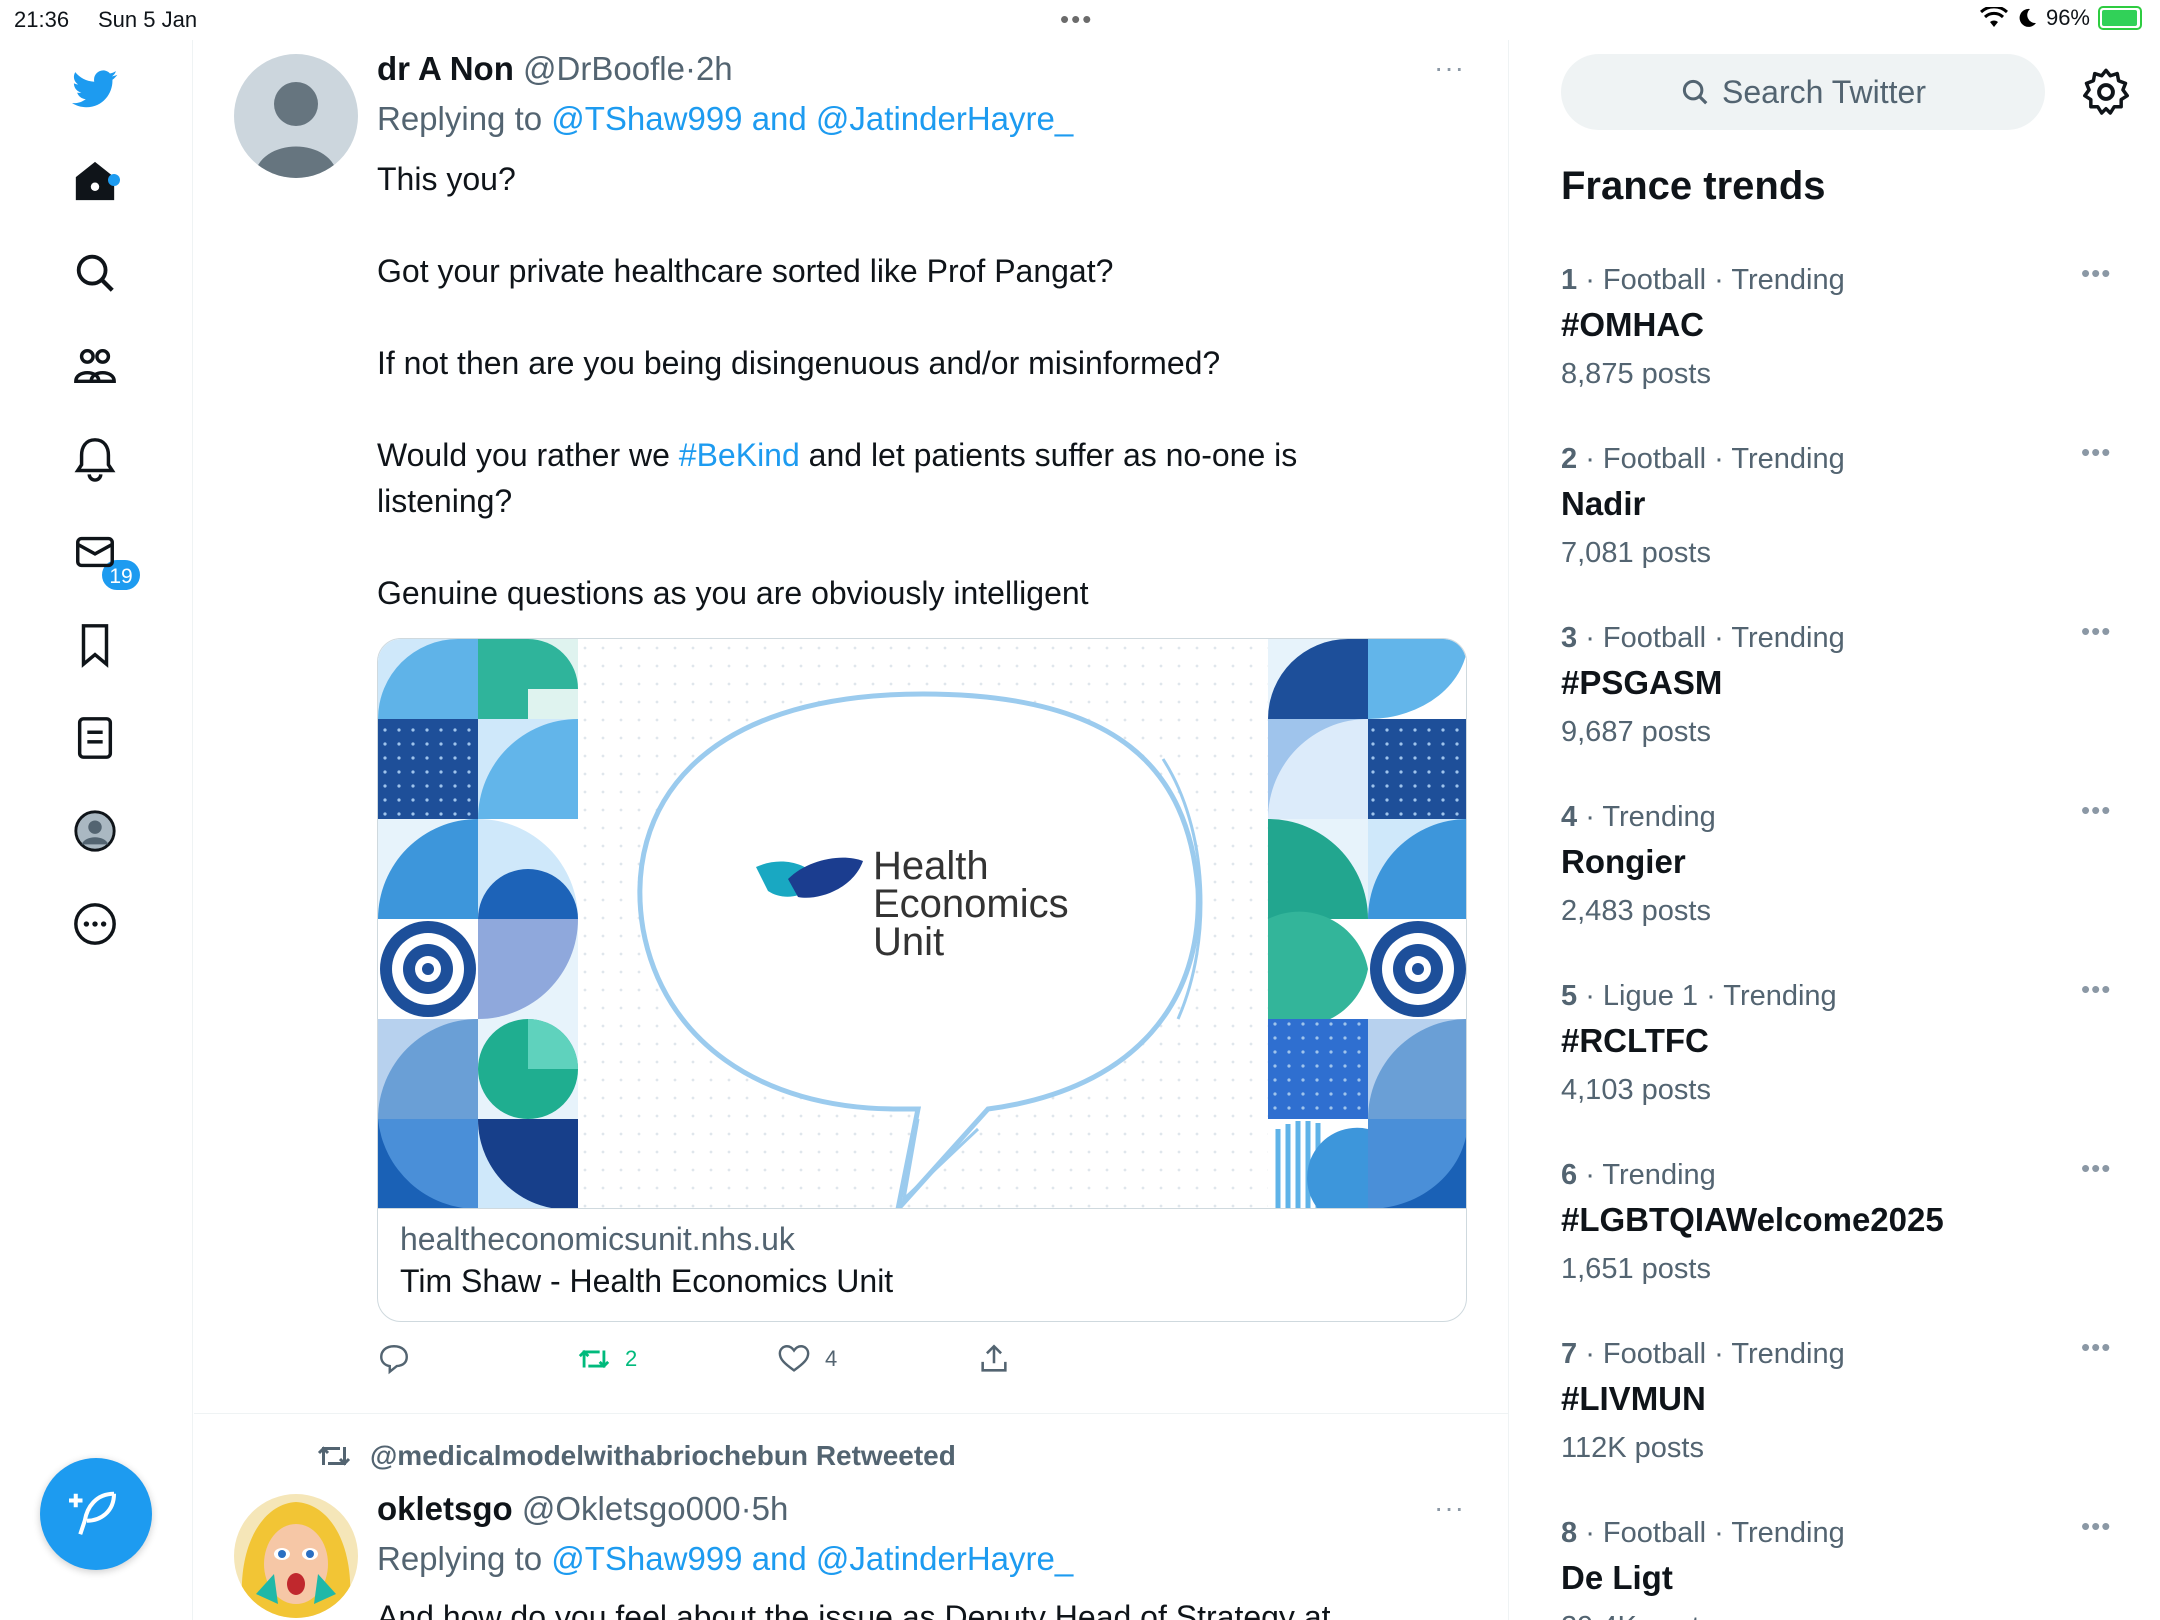 This screenshot has height=1620, width=2160. Describe the element at coordinates (528, 455) in the screenshot. I see `tweet-text: Would you rather we` at that location.